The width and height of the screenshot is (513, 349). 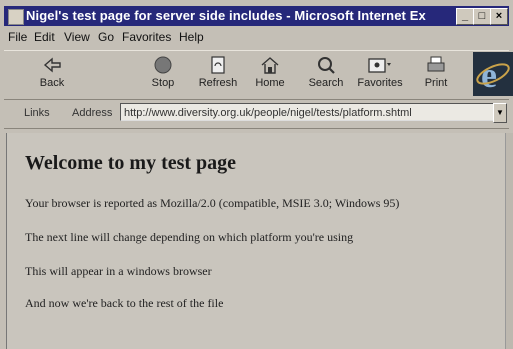 What do you see at coordinates (270, 65) in the screenshot?
I see `home-icon` at bounding box center [270, 65].